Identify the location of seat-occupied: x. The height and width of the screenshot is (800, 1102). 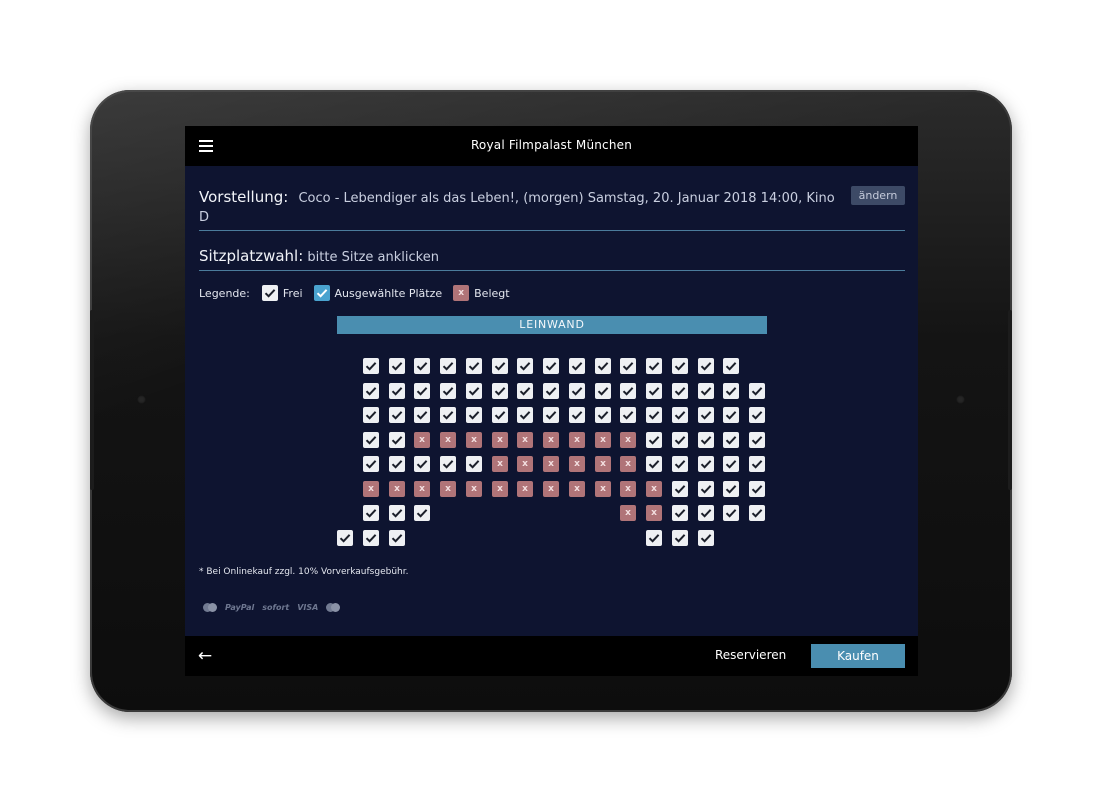
(654, 513).